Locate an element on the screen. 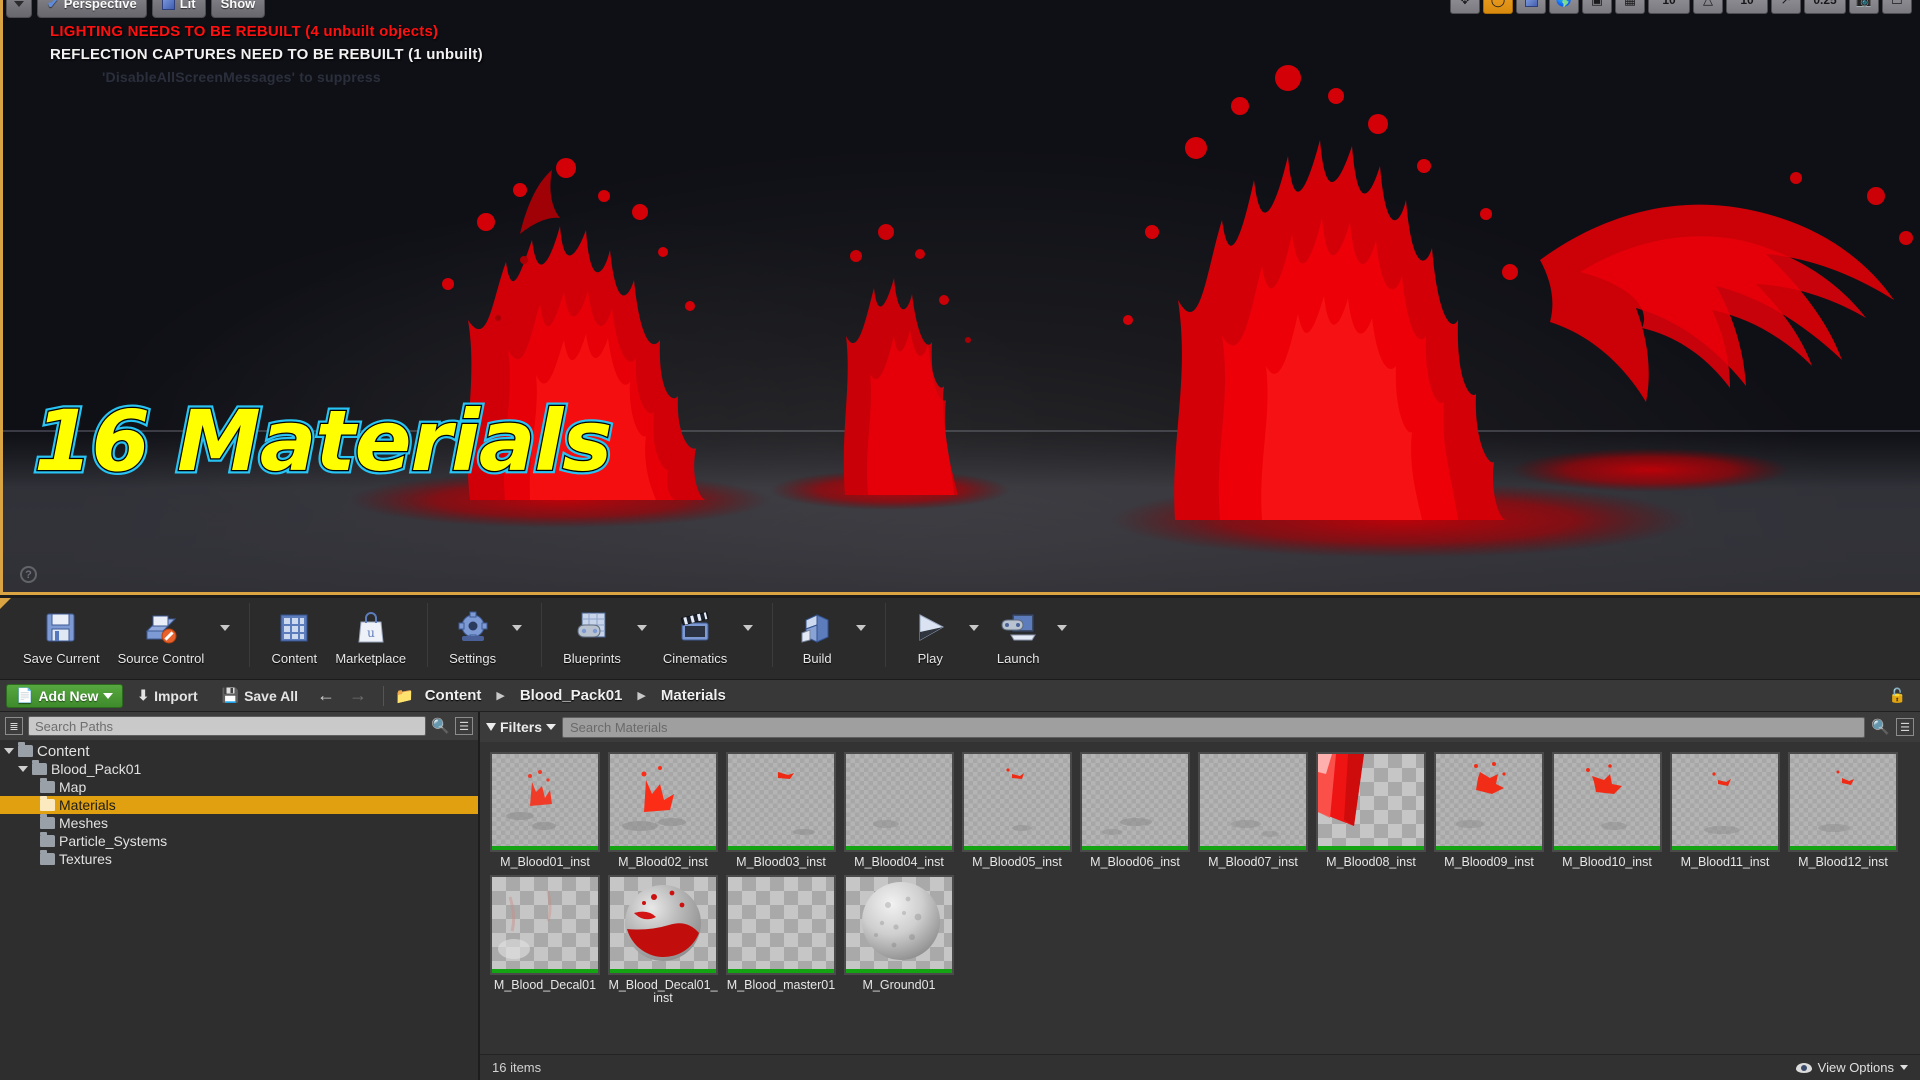 The image size is (1920, 1080). grid-snap-icon: ▦ is located at coordinates (1630, 7).